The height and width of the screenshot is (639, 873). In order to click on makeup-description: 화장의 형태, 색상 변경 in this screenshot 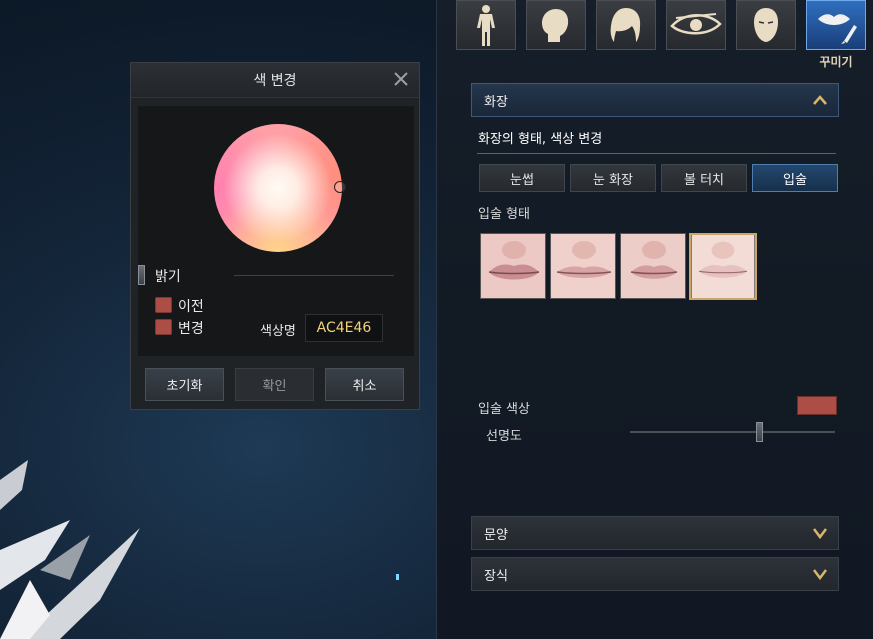, I will do `click(540, 139)`.